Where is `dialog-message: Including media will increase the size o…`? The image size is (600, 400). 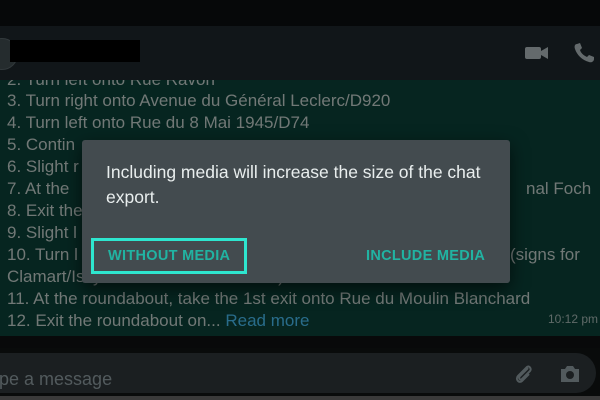 dialog-message: Including media will increase the size o… is located at coordinates (293, 184).